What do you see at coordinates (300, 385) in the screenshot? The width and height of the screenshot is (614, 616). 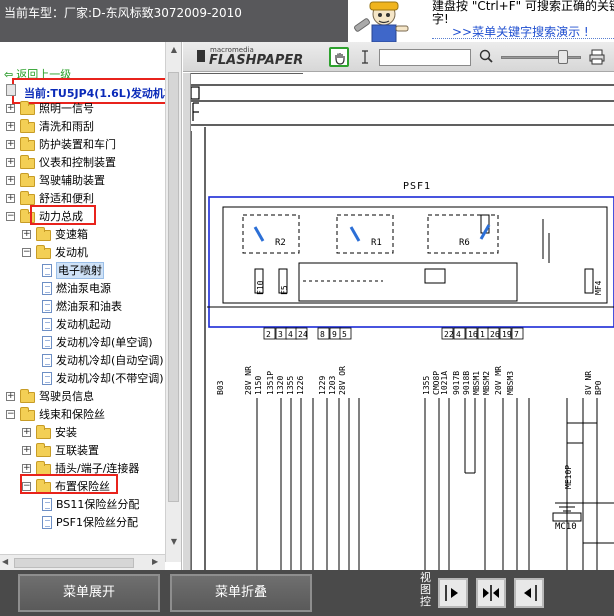 I see `wire-label: 1226` at bounding box center [300, 385].